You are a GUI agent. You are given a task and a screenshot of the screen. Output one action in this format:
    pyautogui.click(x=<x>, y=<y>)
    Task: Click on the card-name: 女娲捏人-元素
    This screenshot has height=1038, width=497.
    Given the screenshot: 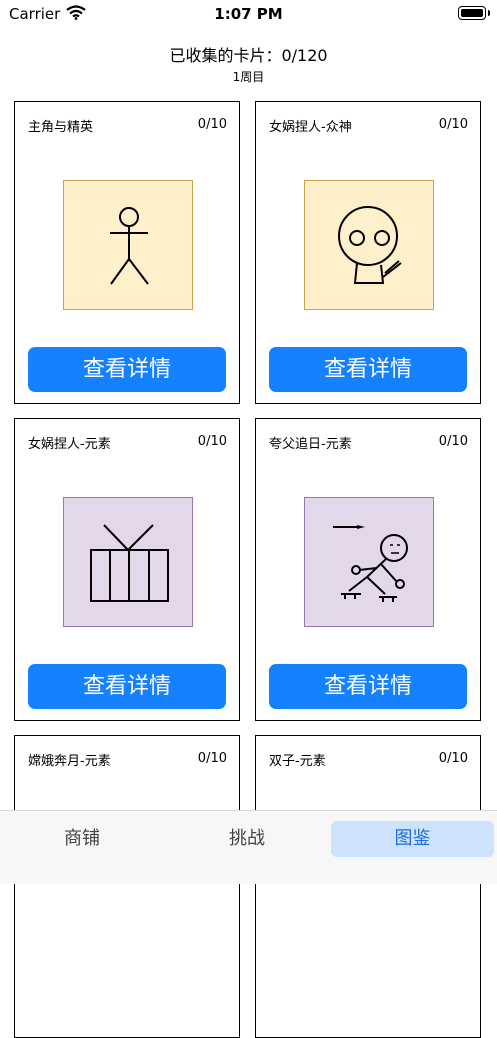 What is the action you would take?
    pyautogui.click(x=69, y=444)
    